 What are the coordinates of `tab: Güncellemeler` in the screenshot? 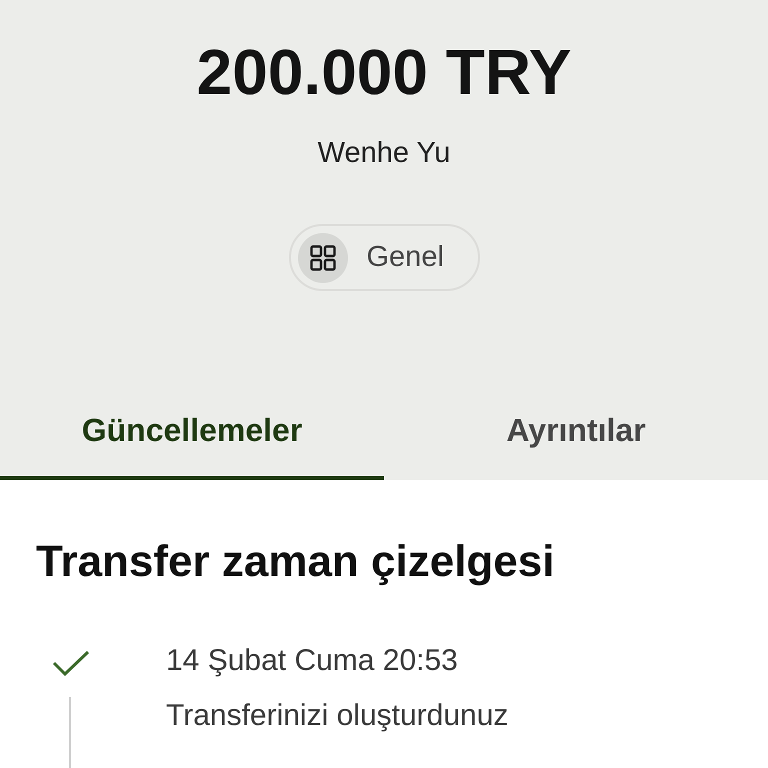 It's located at (192, 432).